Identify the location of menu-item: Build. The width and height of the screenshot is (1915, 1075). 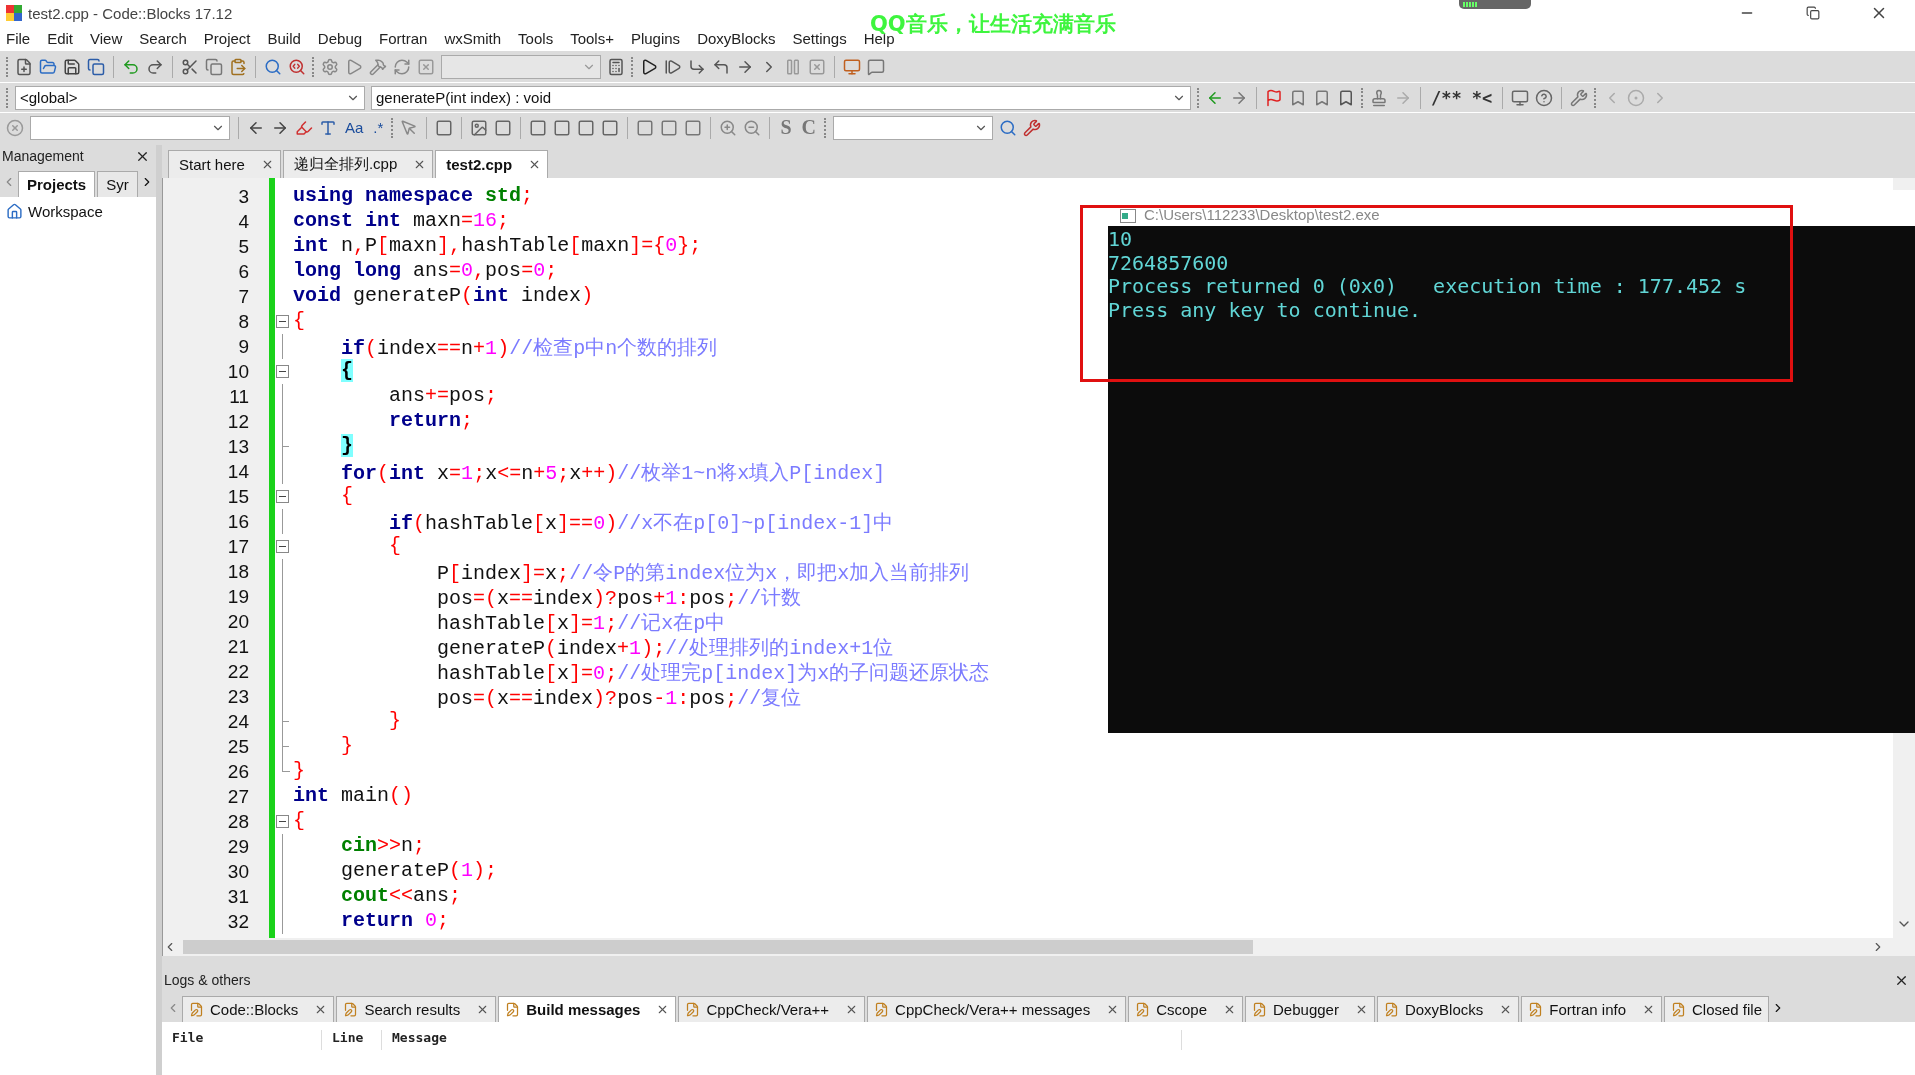
(284, 38).